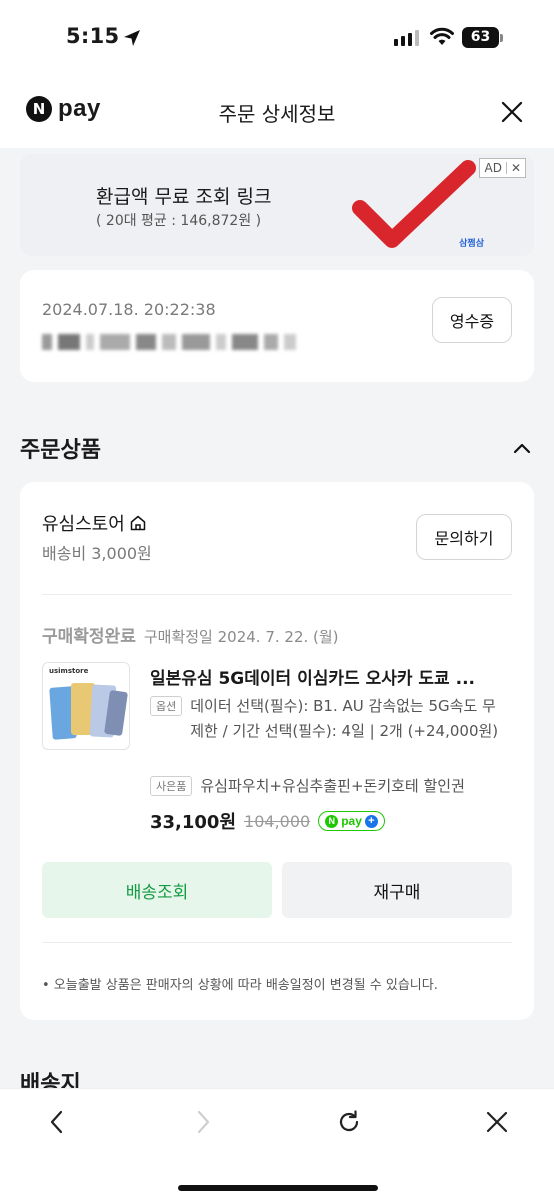  Describe the element at coordinates (166, 706) in the screenshot. I see `option-tag: 옵션` at that location.